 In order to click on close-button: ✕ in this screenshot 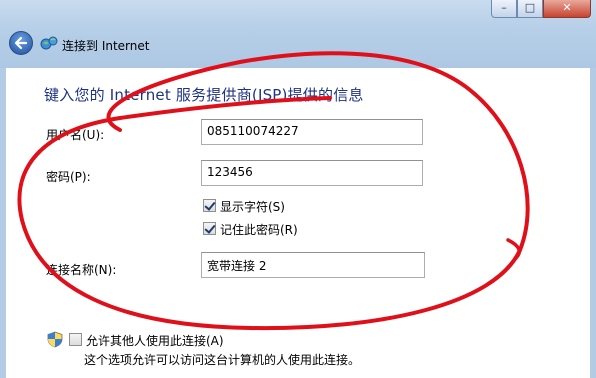, I will do `click(567, 9)`.